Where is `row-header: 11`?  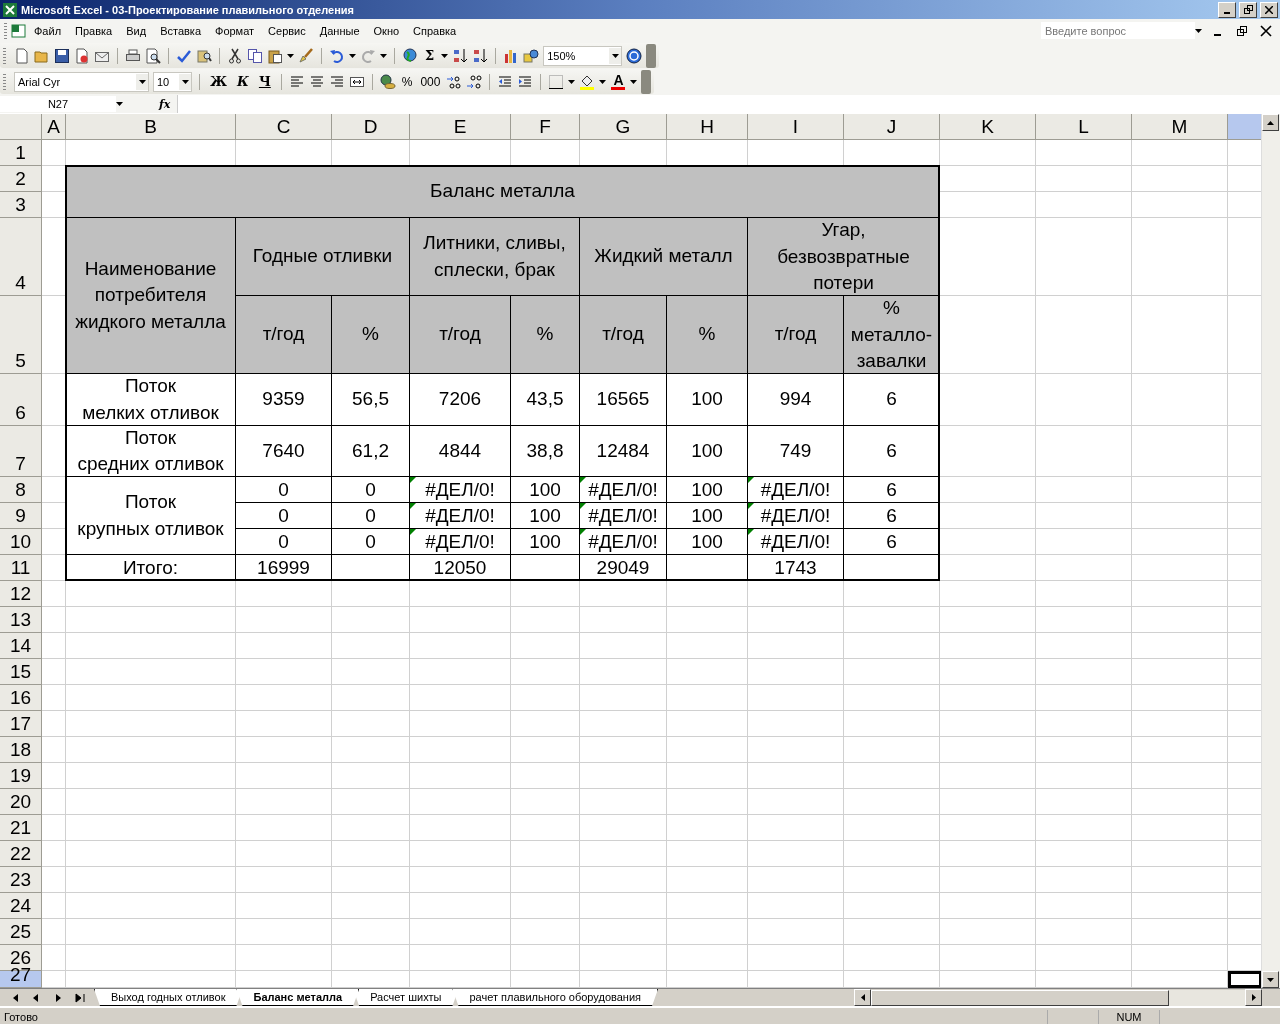 row-header: 11 is located at coordinates (21, 568).